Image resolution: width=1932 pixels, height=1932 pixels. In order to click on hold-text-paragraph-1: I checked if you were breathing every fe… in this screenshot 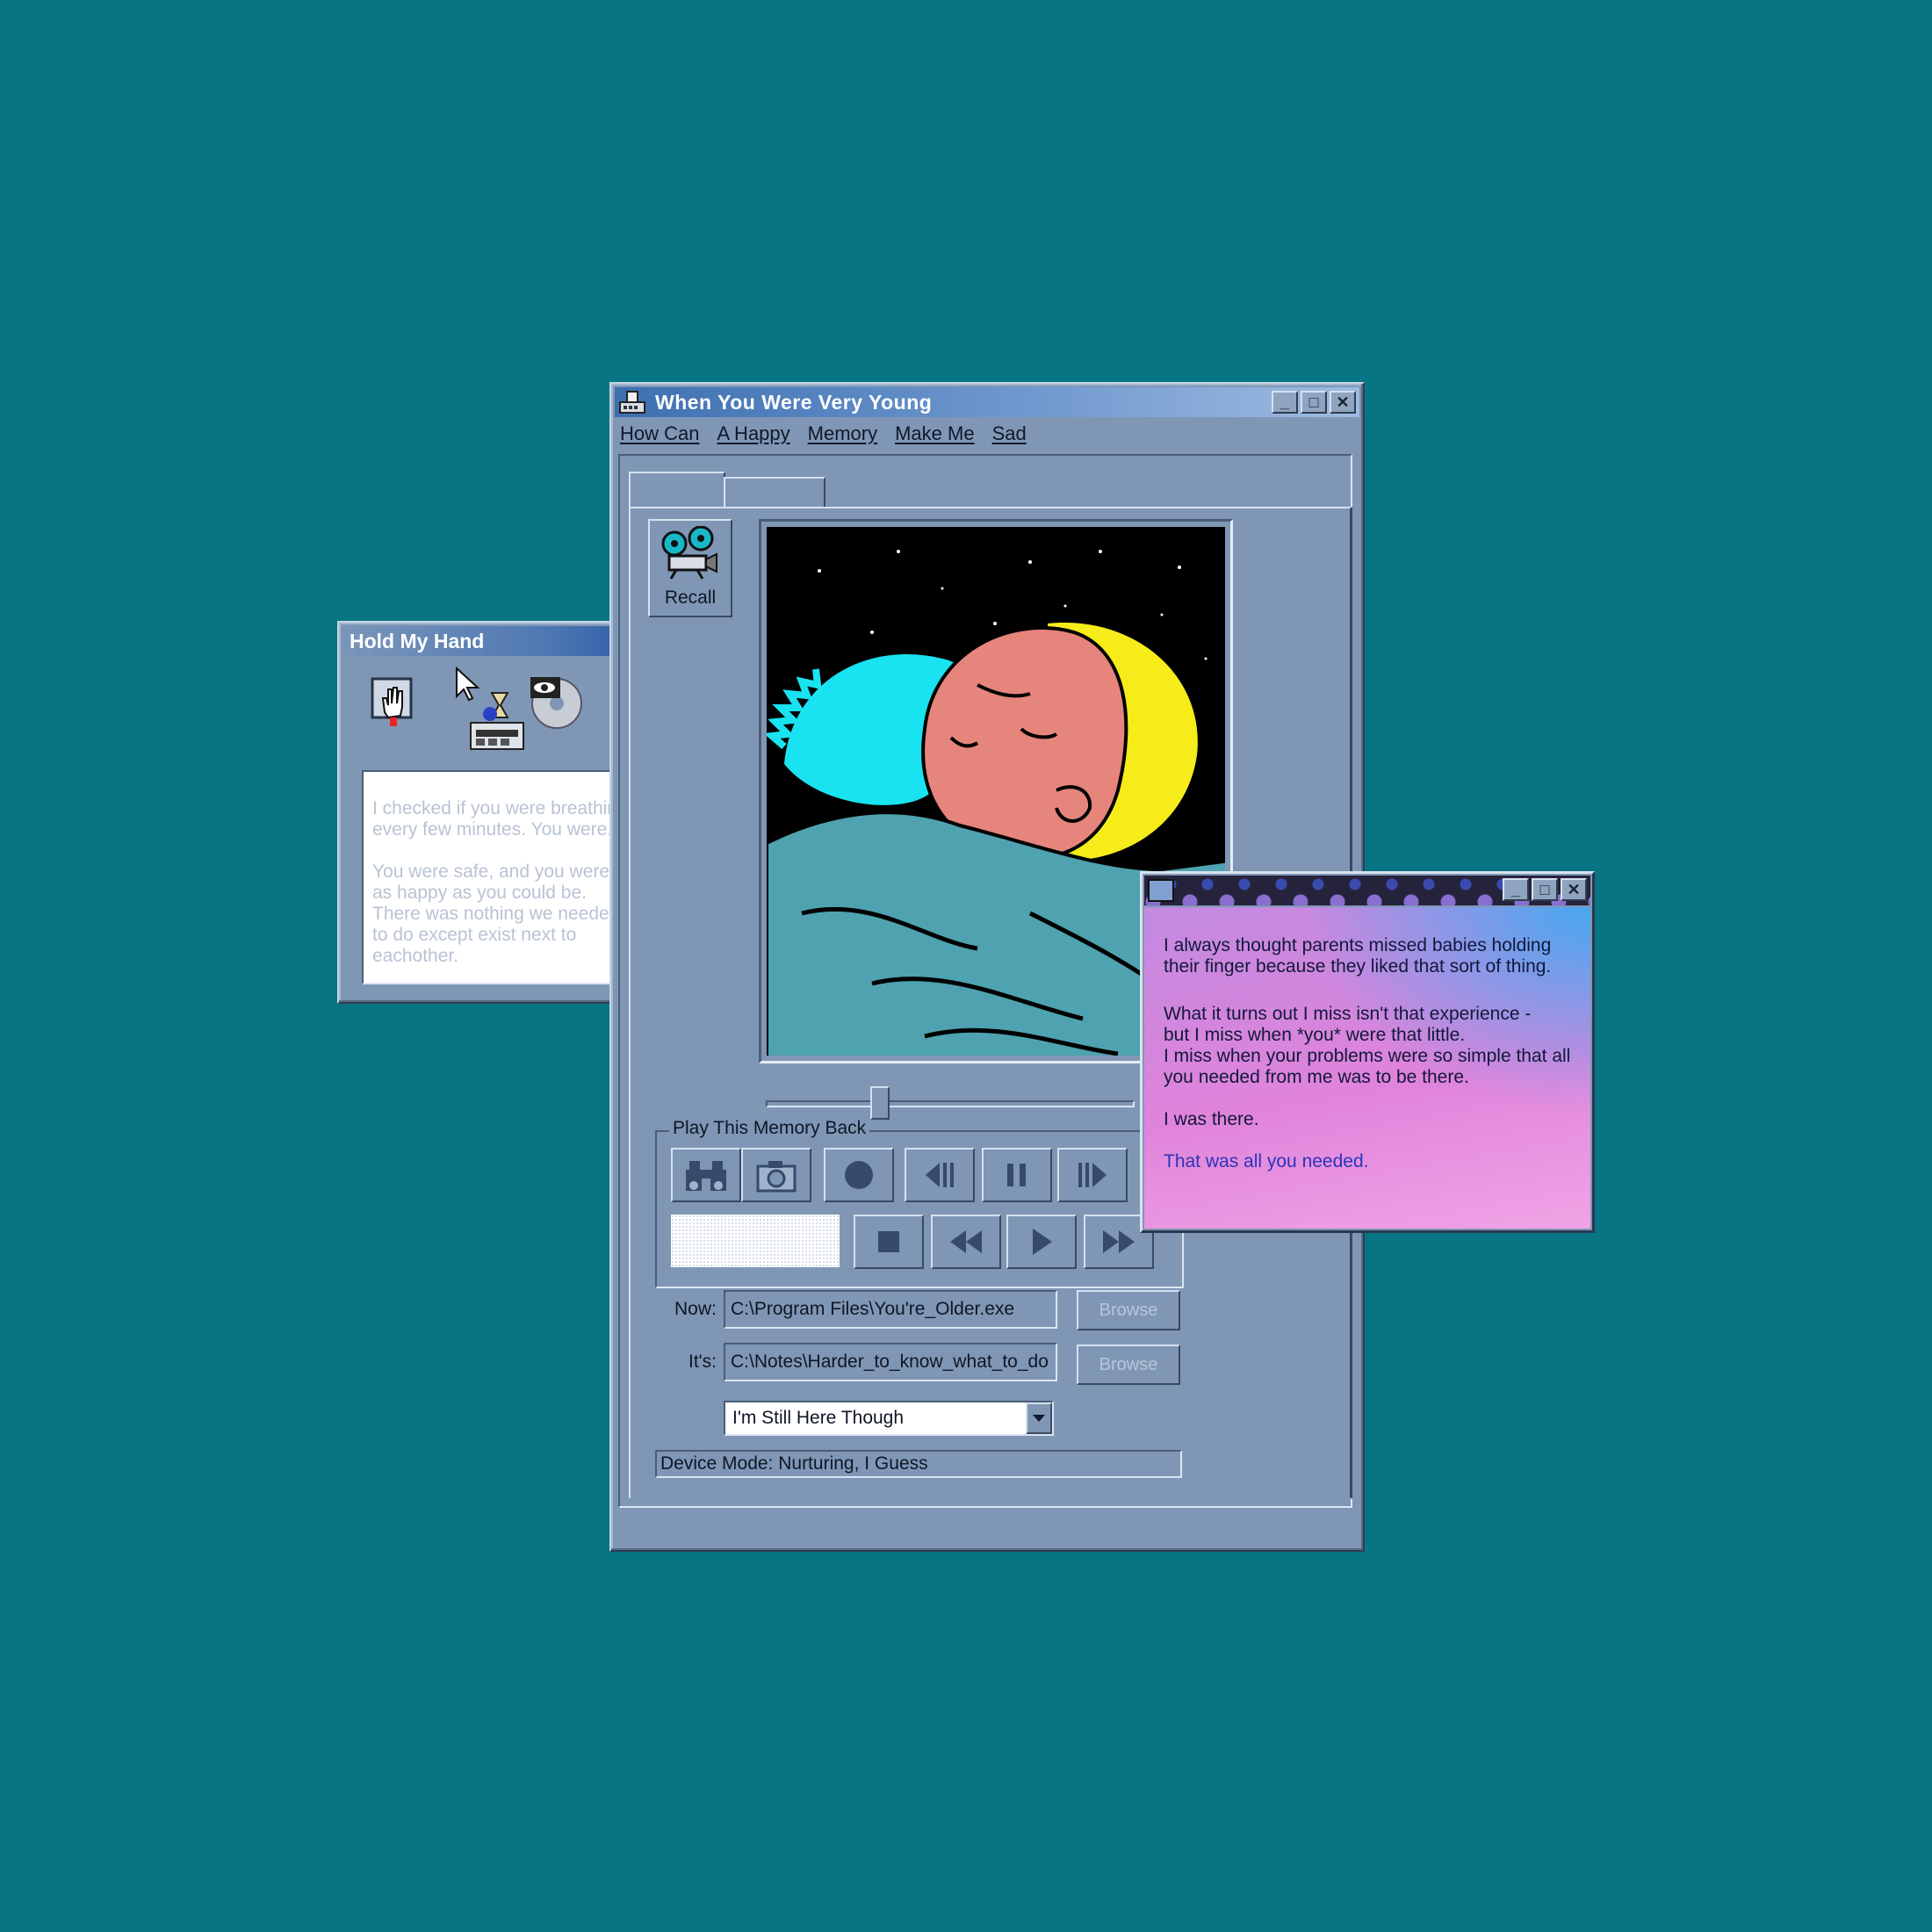, I will do `click(500, 819)`.